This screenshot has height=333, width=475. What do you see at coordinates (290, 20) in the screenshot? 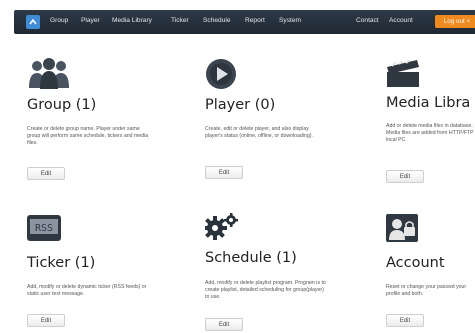
I see `nav-system: System` at bounding box center [290, 20].